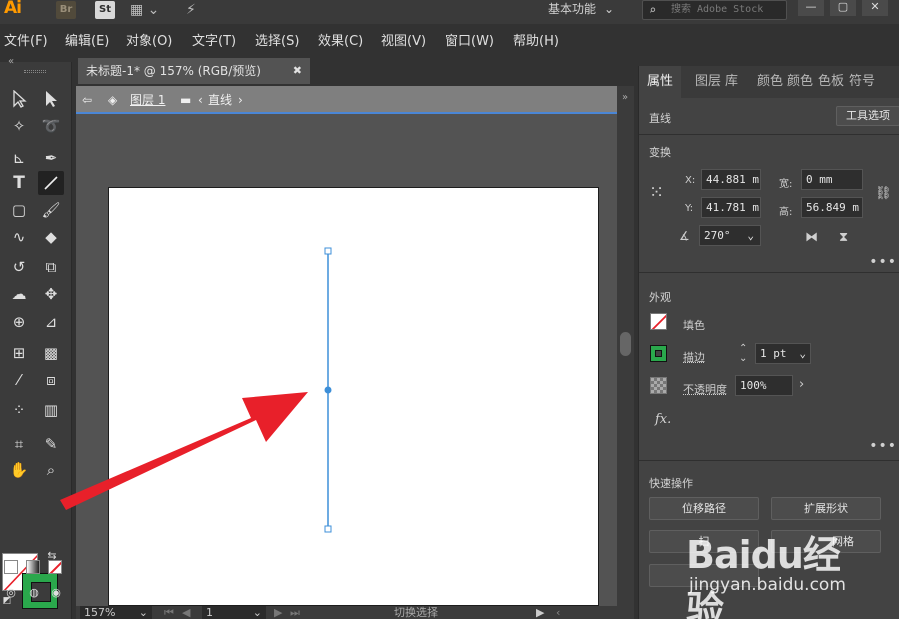 The image size is (899, 619). What do you see at coordinates (51, 353) in the screenshot?
I see `gradient-tool-icon: ▩` at bounding box center [51, 353].